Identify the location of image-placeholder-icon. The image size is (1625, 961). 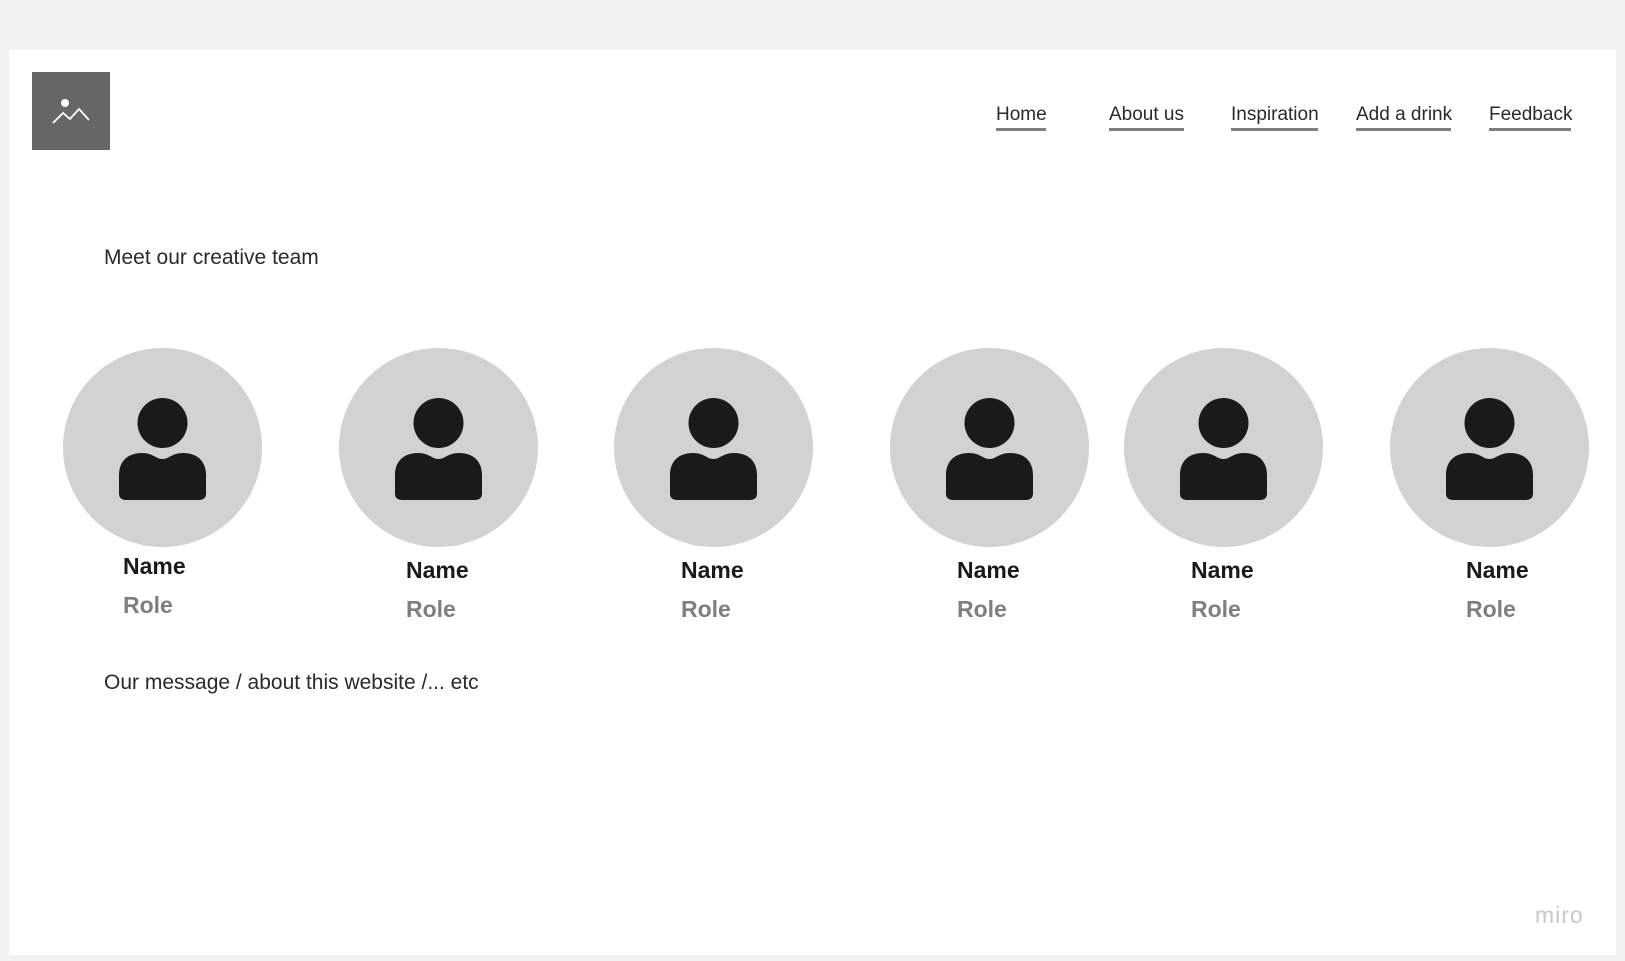
(71, 111).